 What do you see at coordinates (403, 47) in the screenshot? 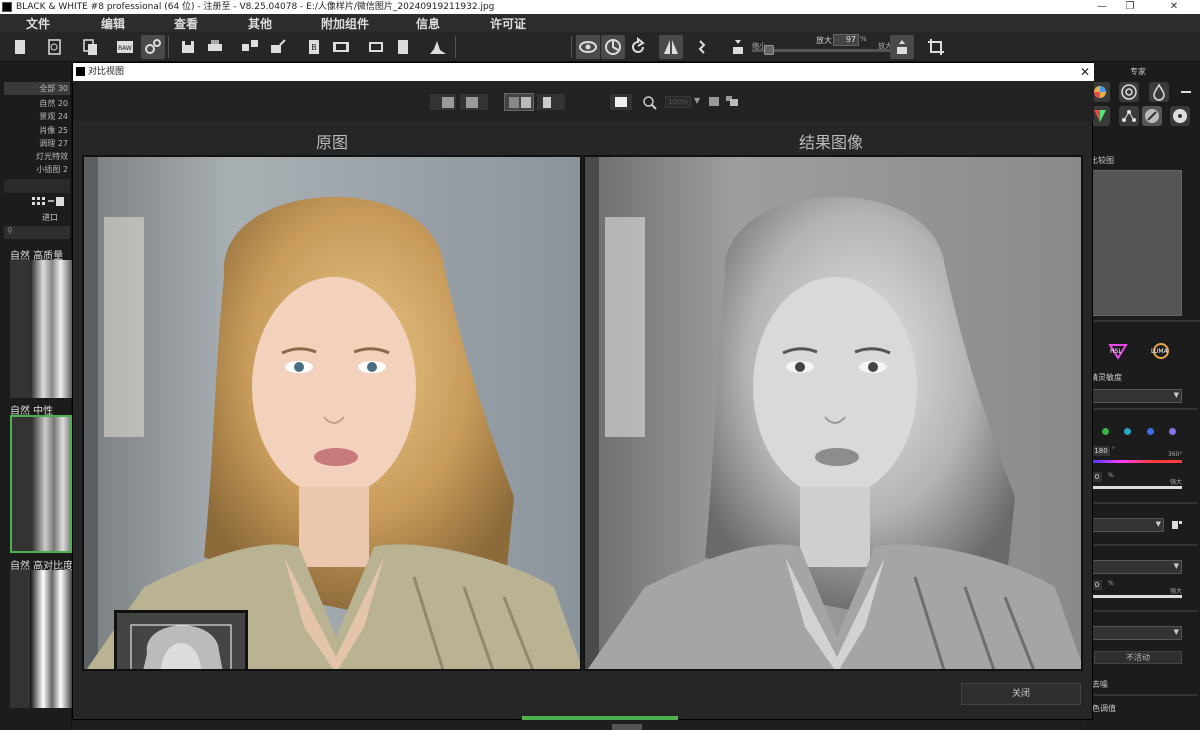
I see `document-icon` at bounding box center [403, 47].